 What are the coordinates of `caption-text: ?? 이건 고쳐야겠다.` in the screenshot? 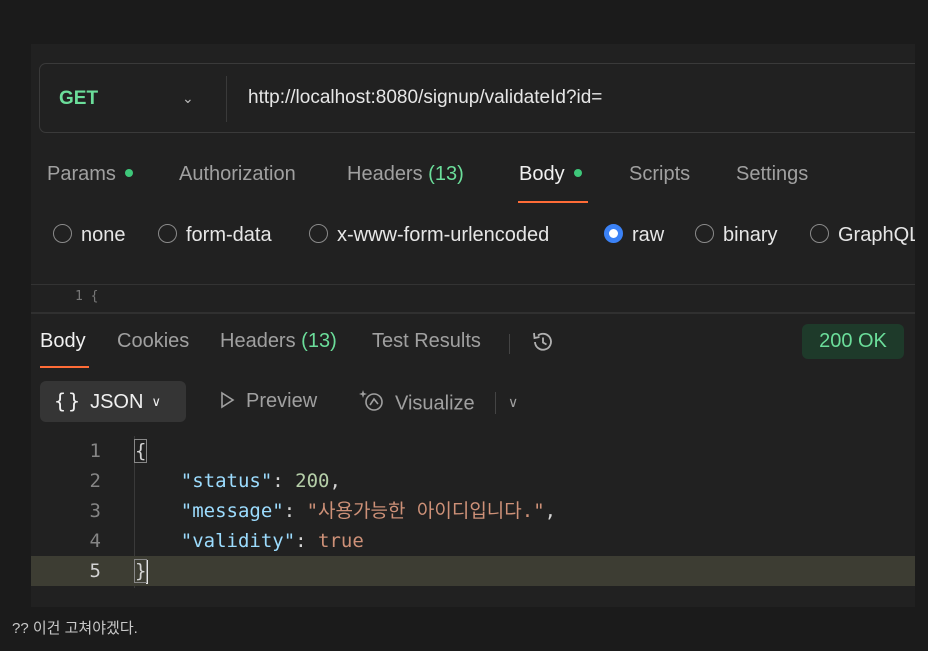 It's located at (75, 628).